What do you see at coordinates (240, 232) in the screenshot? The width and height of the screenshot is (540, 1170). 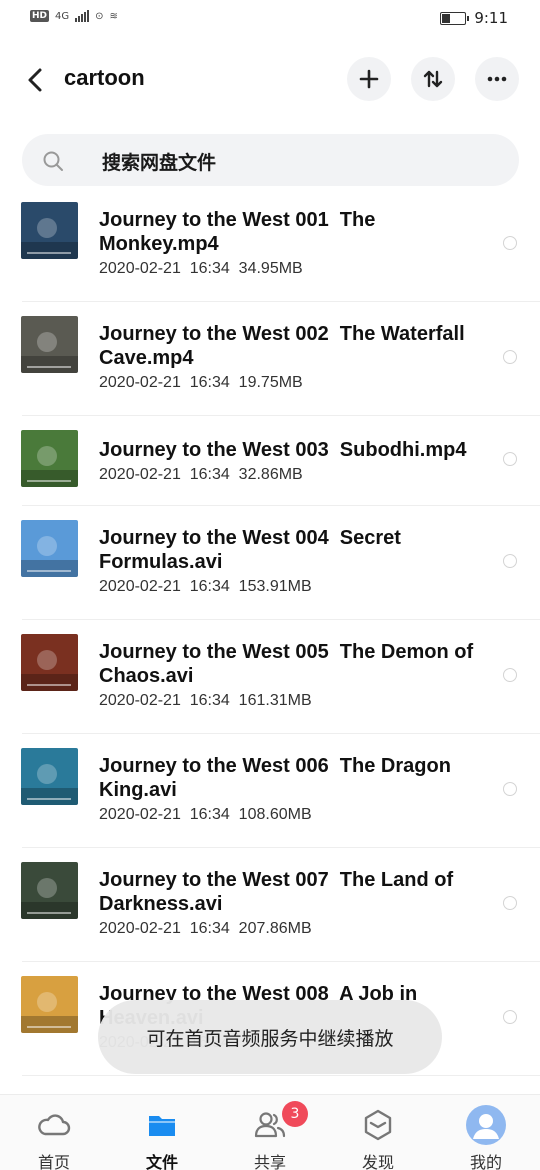 I see `file-name: Journey to the West 001 The Monkey.mp4` at bounding box center [240, 232].